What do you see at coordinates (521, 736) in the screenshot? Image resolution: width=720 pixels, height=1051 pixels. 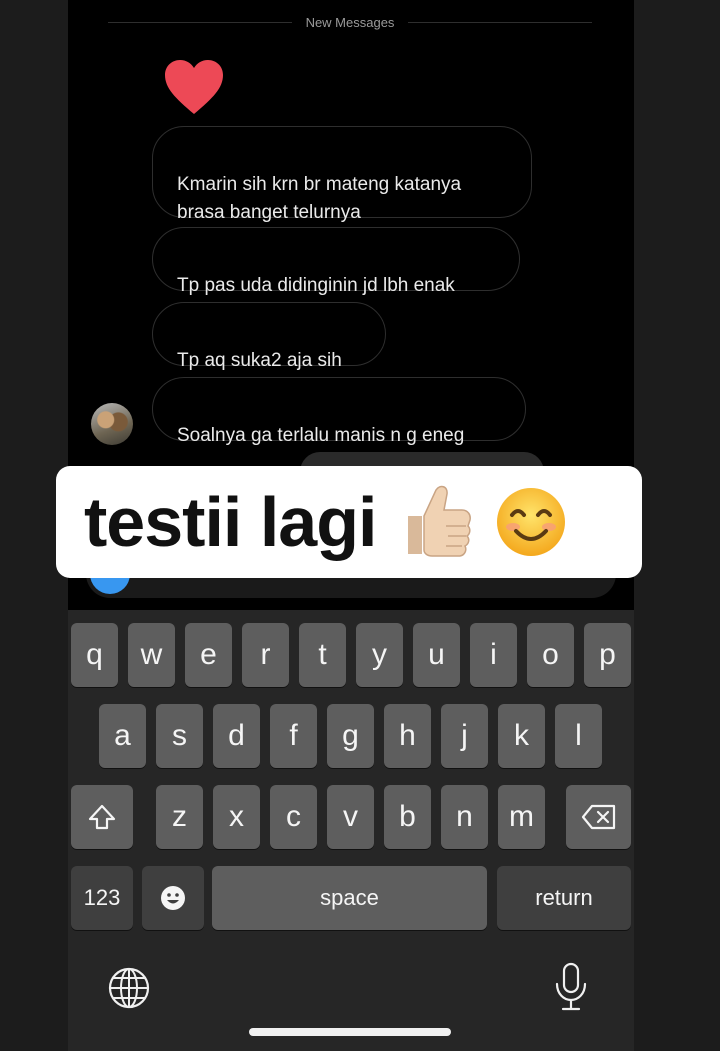 I see `key-k: k` at bounding box center [521, 736].